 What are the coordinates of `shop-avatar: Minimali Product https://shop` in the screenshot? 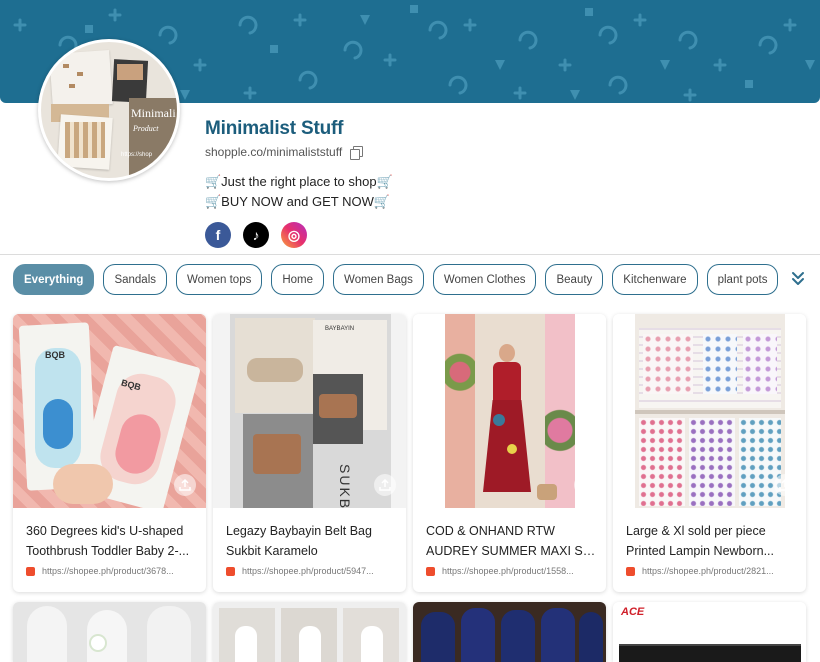 It's located at (109, 110).